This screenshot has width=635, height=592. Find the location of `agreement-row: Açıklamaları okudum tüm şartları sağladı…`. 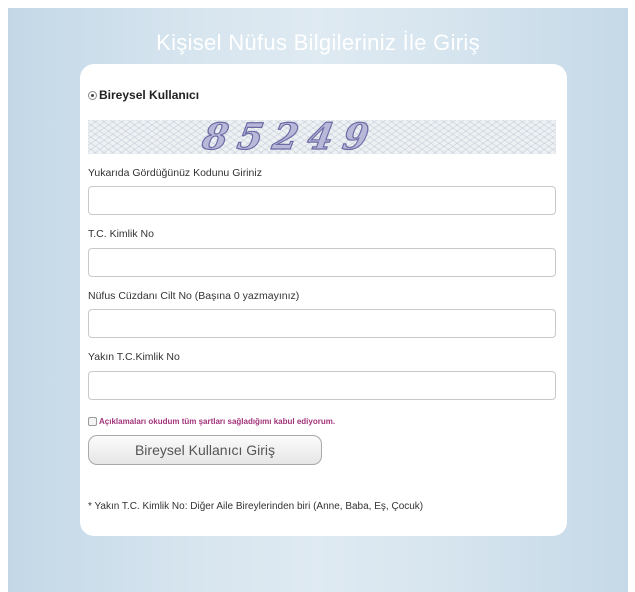

agreement-row: Açıklamaları okudum tüm şartları sağladı… is located at coordinates (211, 421).